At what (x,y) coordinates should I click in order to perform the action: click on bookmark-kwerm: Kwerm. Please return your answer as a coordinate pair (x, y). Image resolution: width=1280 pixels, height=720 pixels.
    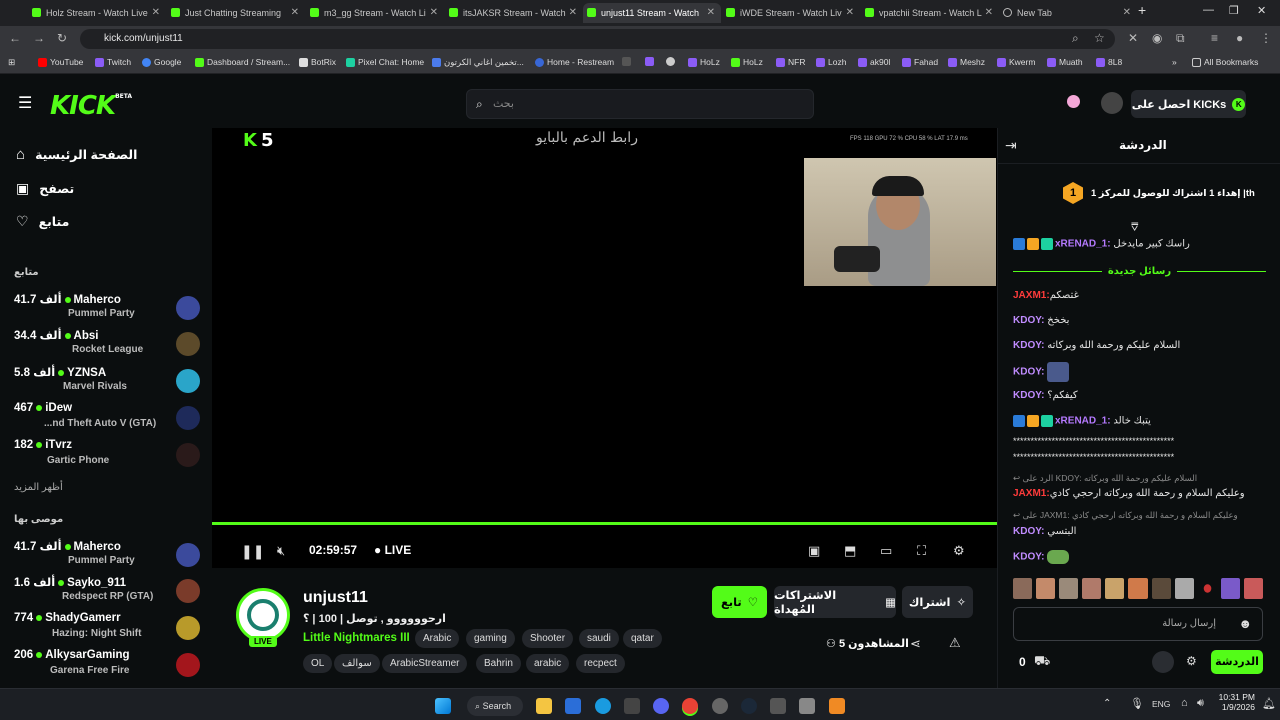
    Looking at the image, I should click on (1016, 62).